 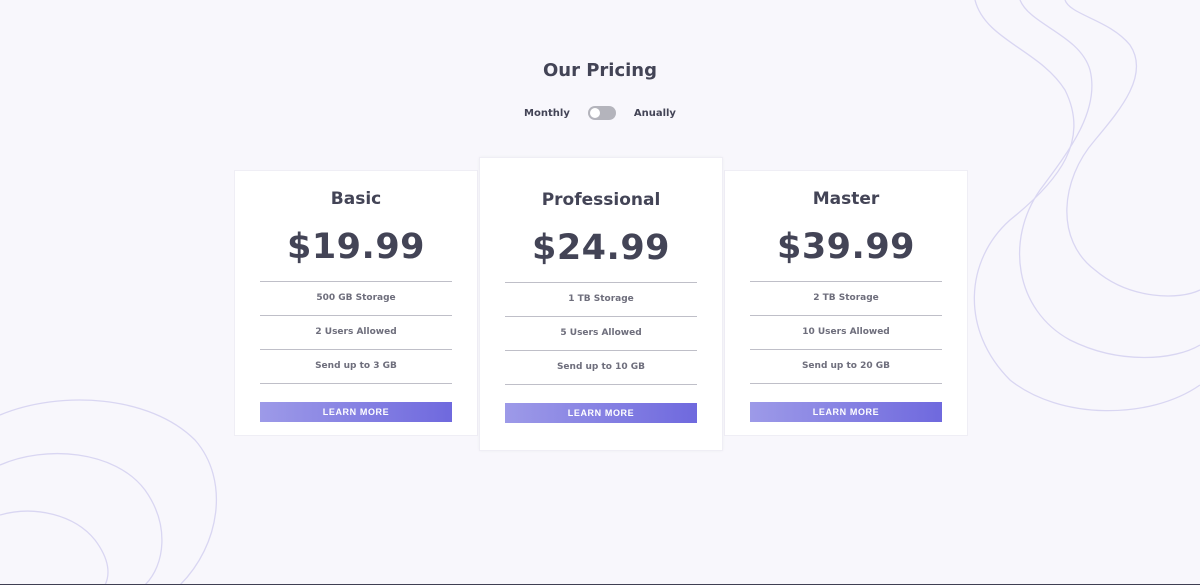 I want to click on switch-knob, so click(x=594, y=113).